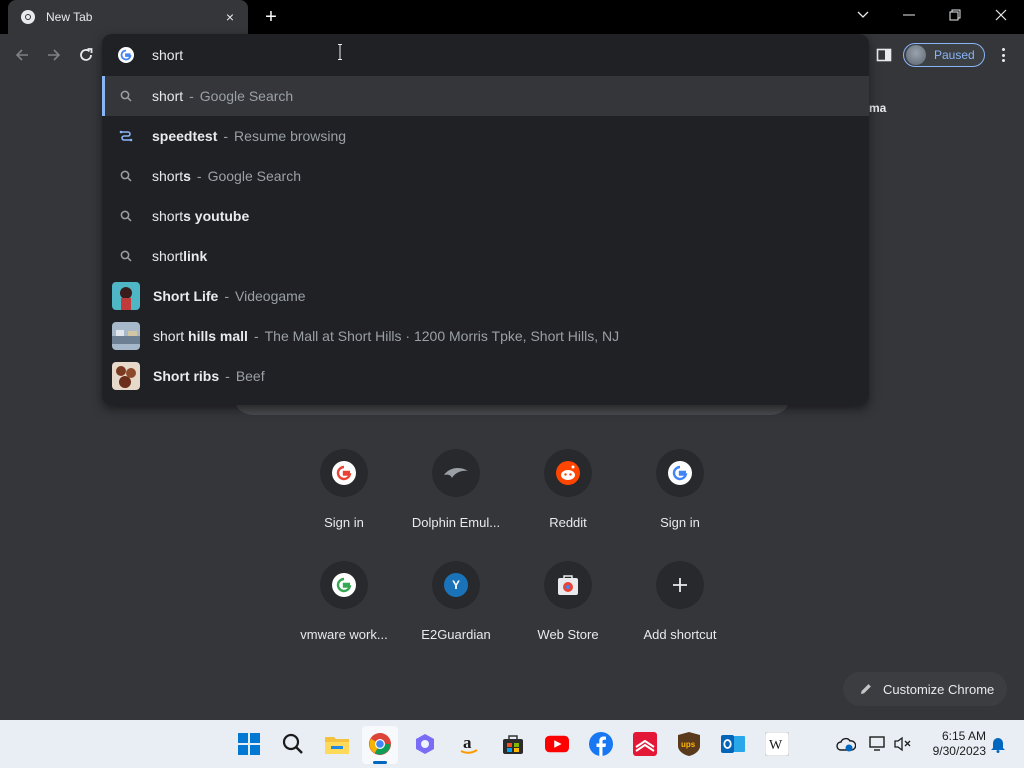 The height and width of the screenshot is (768, 1024). I want to click on minimize-button, so click(909, 15).